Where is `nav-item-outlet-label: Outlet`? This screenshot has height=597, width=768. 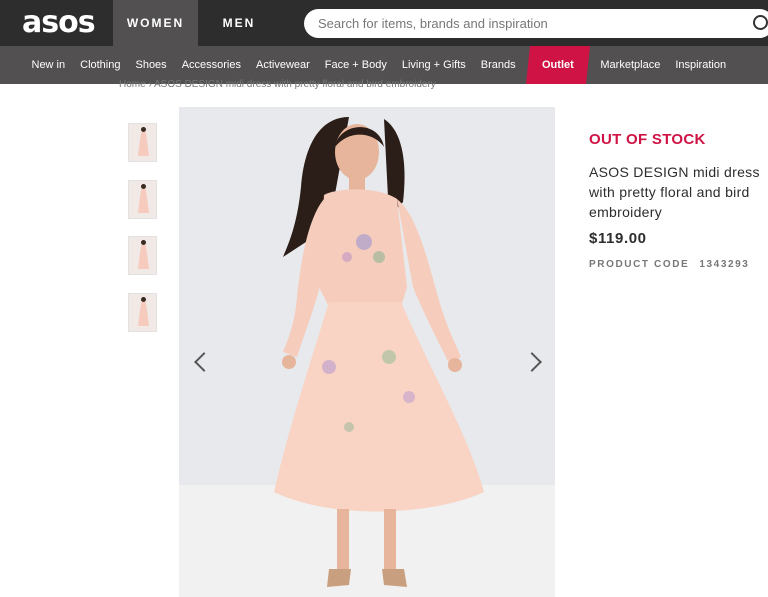 nav-item-outlet-label: Outlet is located at coordinates (558, 65).